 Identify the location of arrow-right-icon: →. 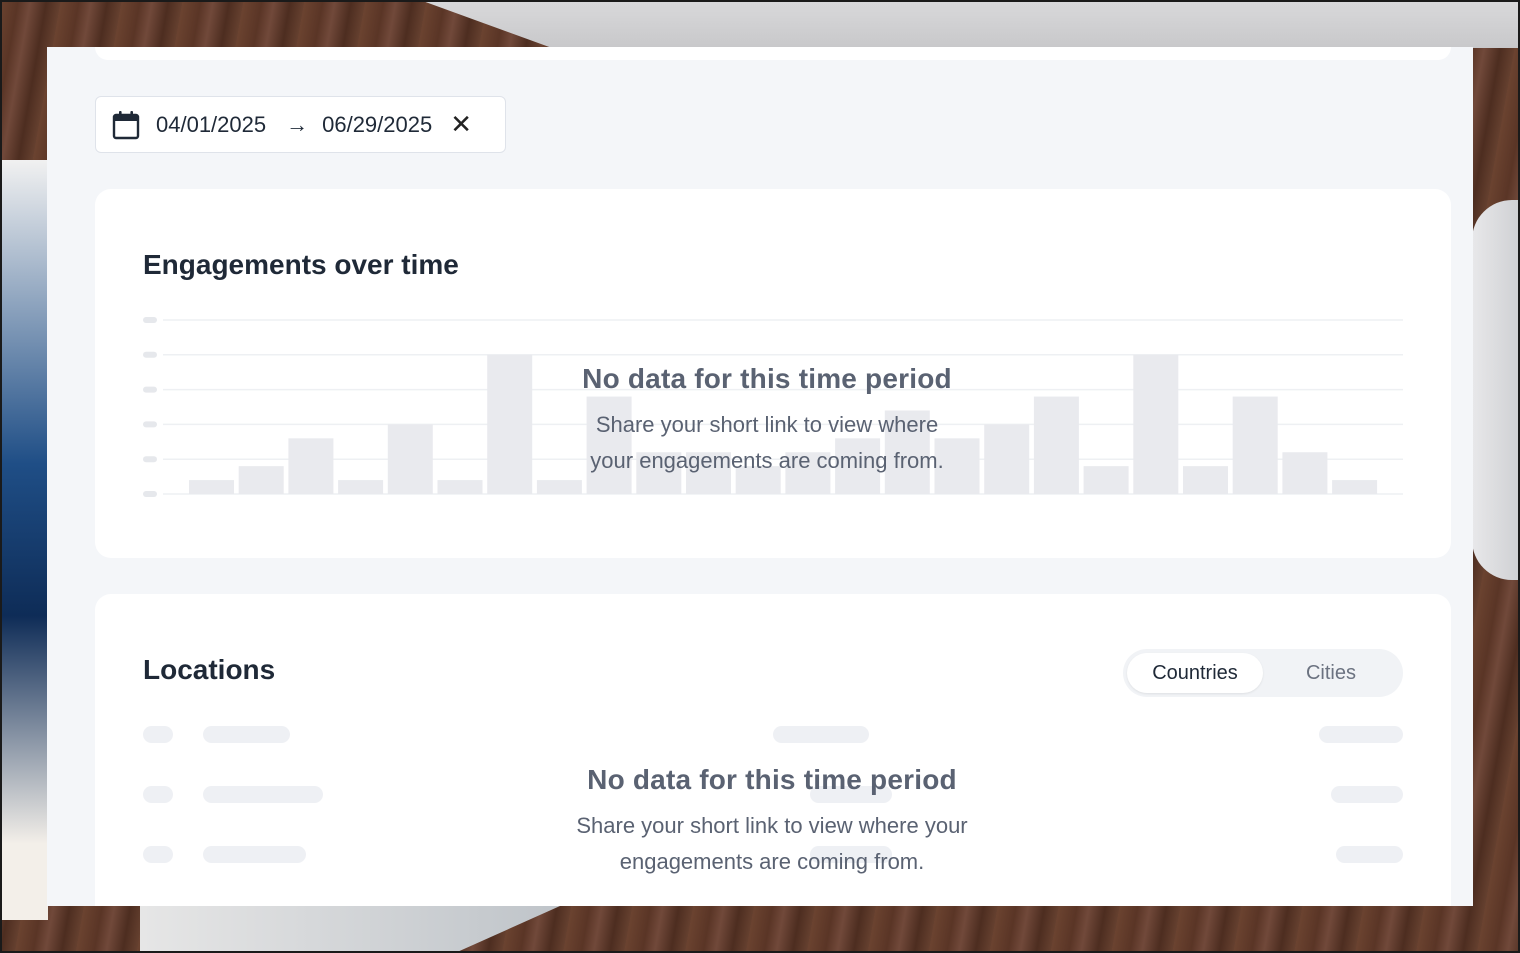
(297, 124).